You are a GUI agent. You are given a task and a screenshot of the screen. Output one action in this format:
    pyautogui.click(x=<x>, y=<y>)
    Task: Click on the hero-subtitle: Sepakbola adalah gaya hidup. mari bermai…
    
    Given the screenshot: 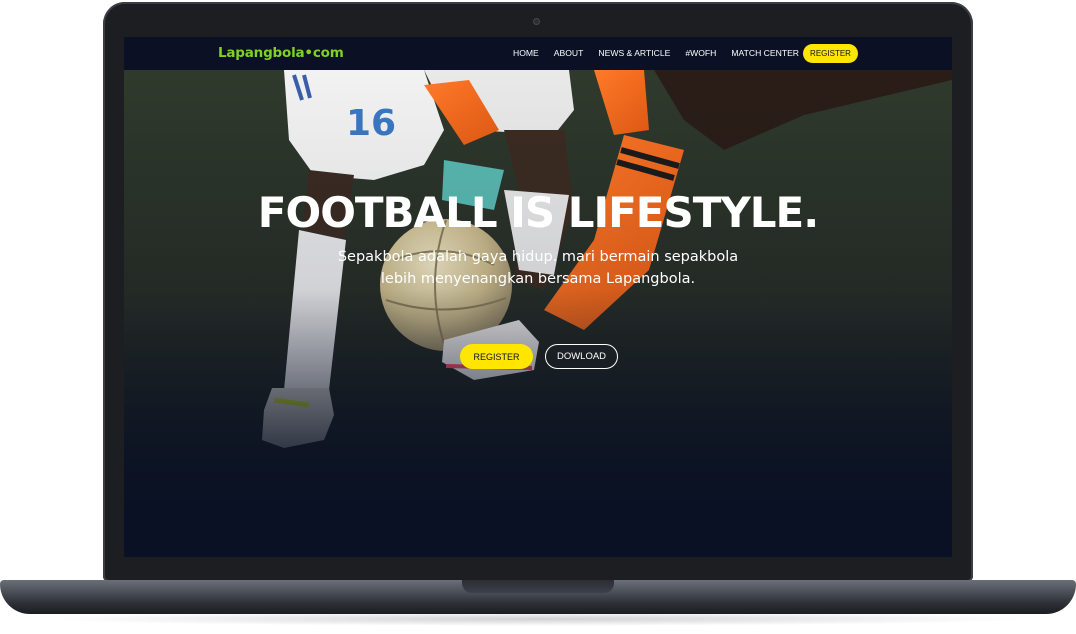 What is the action you would take?
    pyautogui.click(x=538, y=268)
    